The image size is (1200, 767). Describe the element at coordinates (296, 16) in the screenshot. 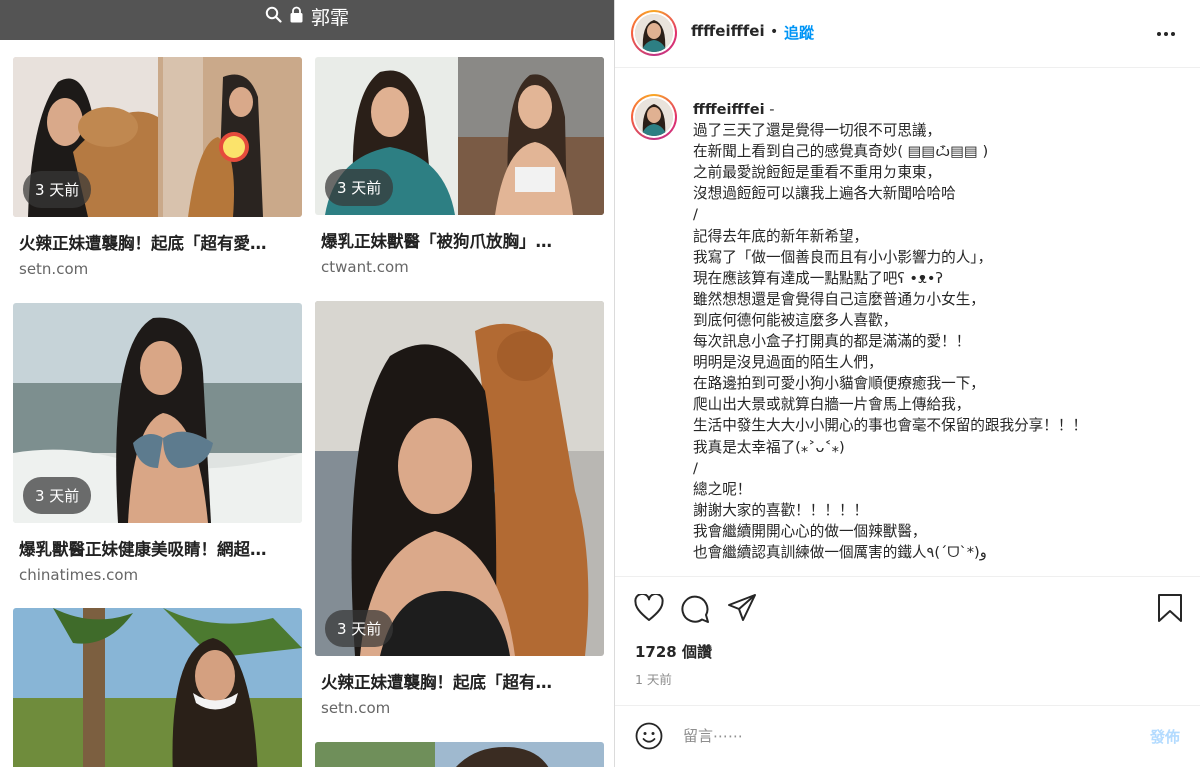

I see `lock-icon` at that location.